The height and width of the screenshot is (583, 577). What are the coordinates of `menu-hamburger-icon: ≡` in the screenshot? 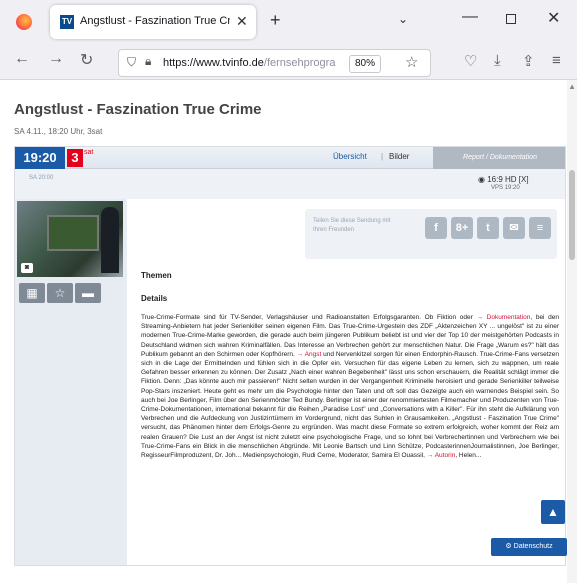 It's located at (556, 60).